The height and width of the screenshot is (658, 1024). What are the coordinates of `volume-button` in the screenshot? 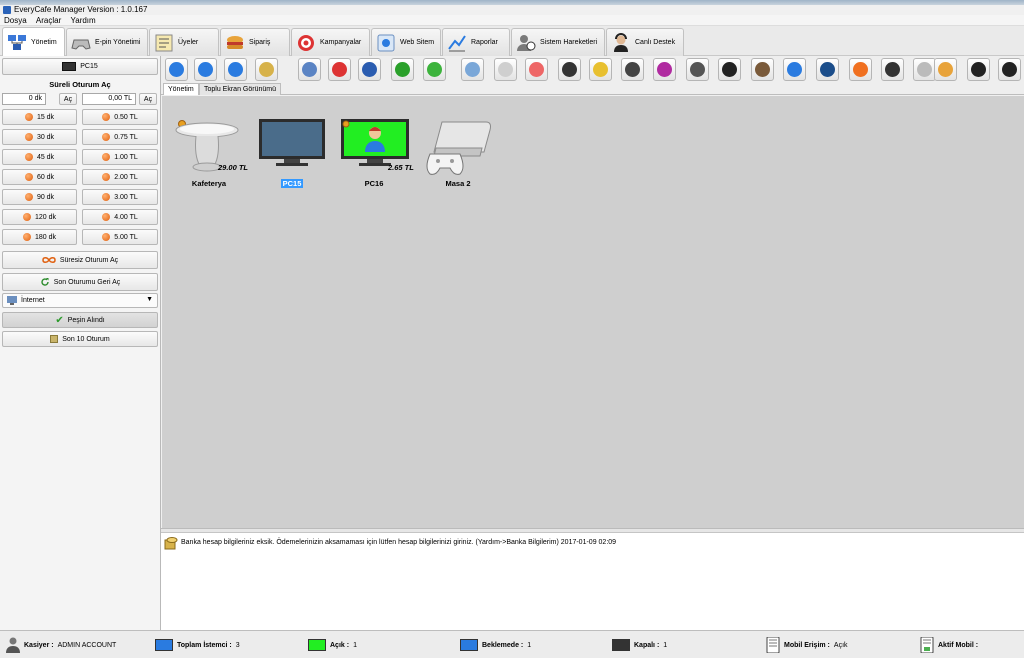 It's located at (924, 69).